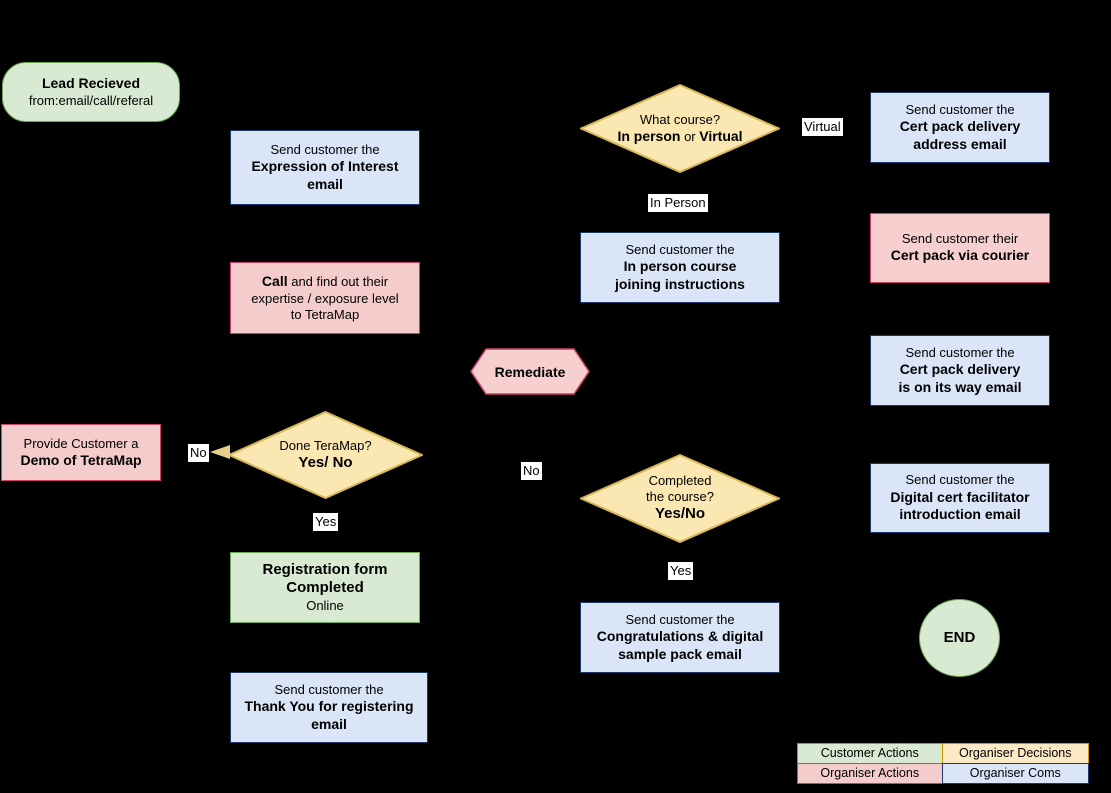  What do you see at coordinates (649, 135) in the screenshot?
I see `what-course-inperson: In person` at bounding box center [649, 135].